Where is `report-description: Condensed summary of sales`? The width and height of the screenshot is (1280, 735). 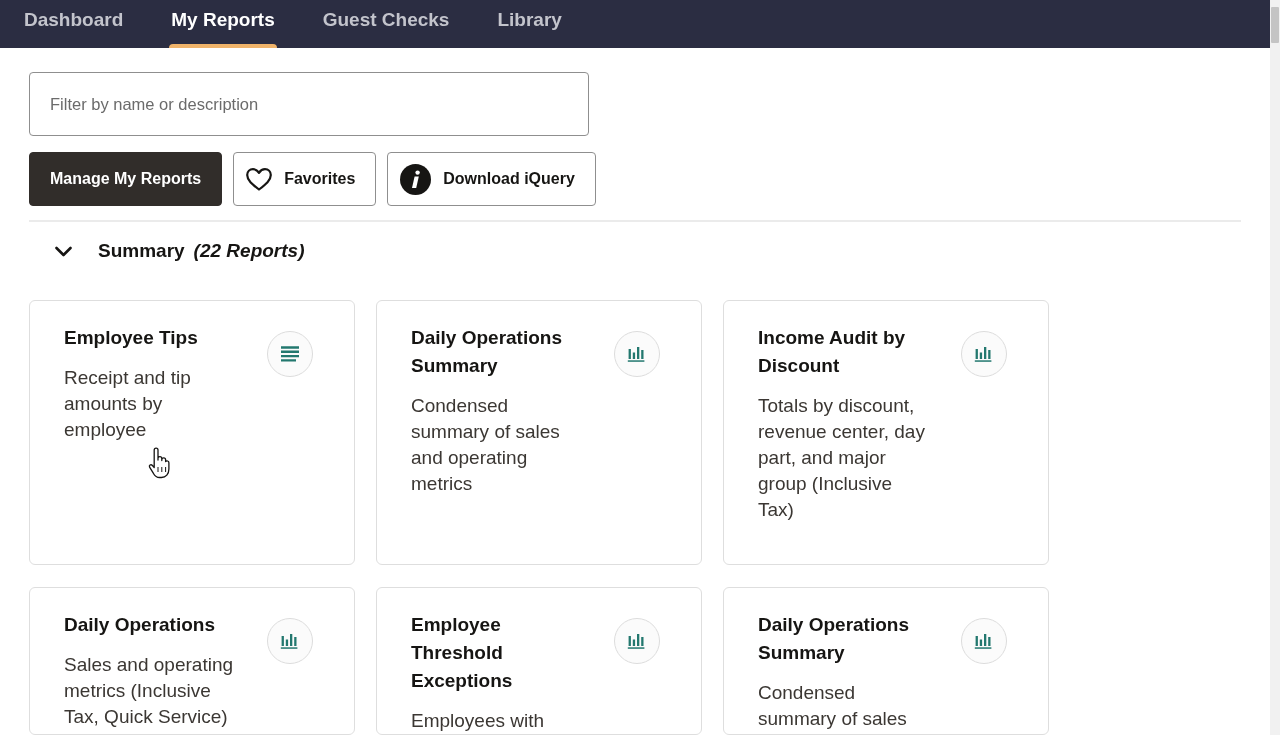
report-description: Condensed summary of sales is located at coordinates (833, 706).